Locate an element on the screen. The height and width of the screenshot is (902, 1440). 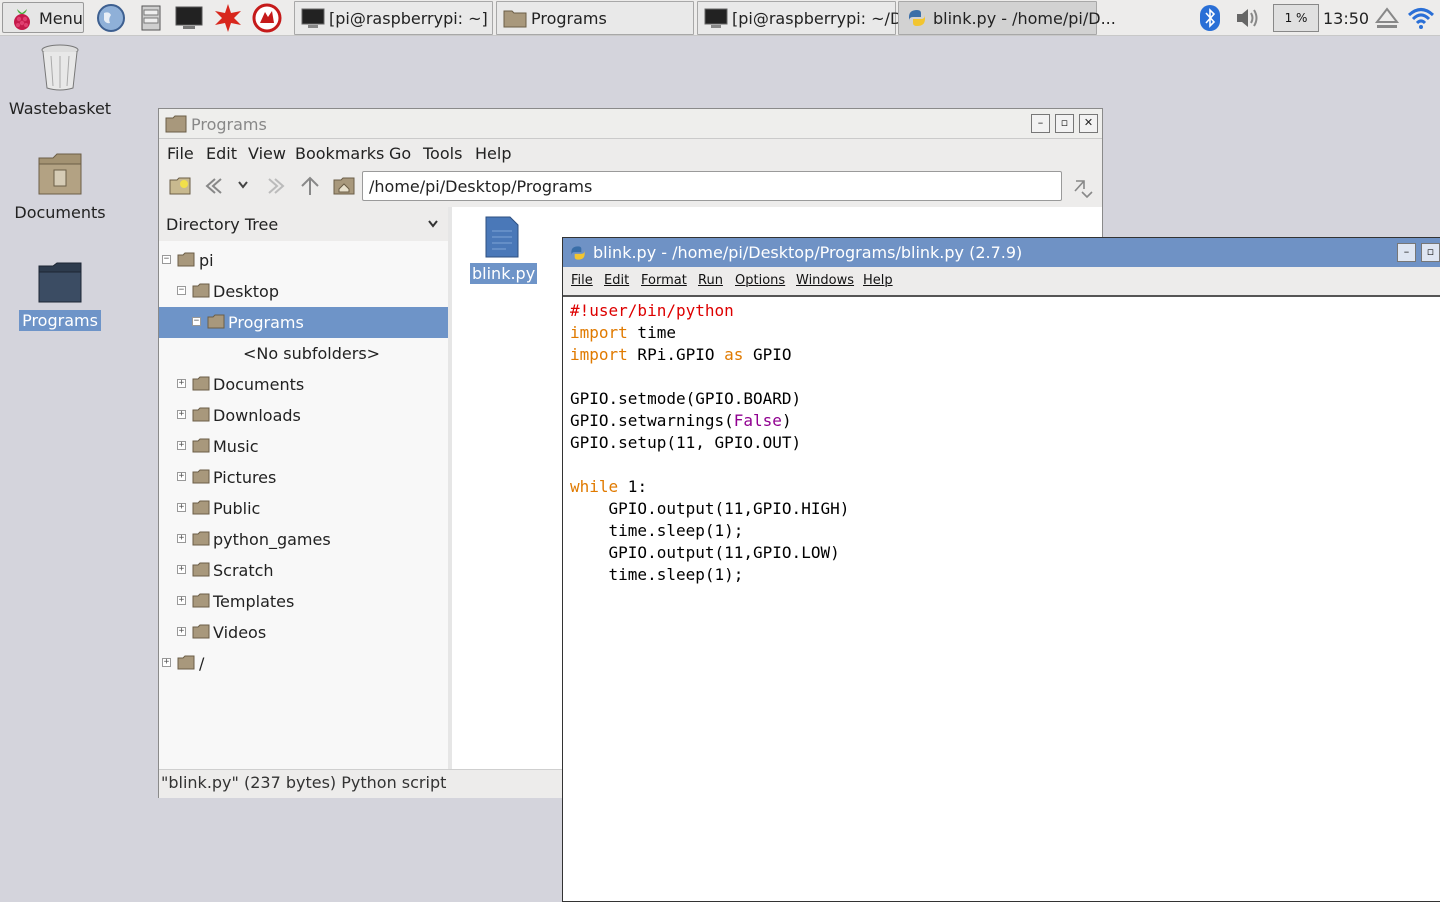
wifi-icon is located at coordinates (1421, 18).